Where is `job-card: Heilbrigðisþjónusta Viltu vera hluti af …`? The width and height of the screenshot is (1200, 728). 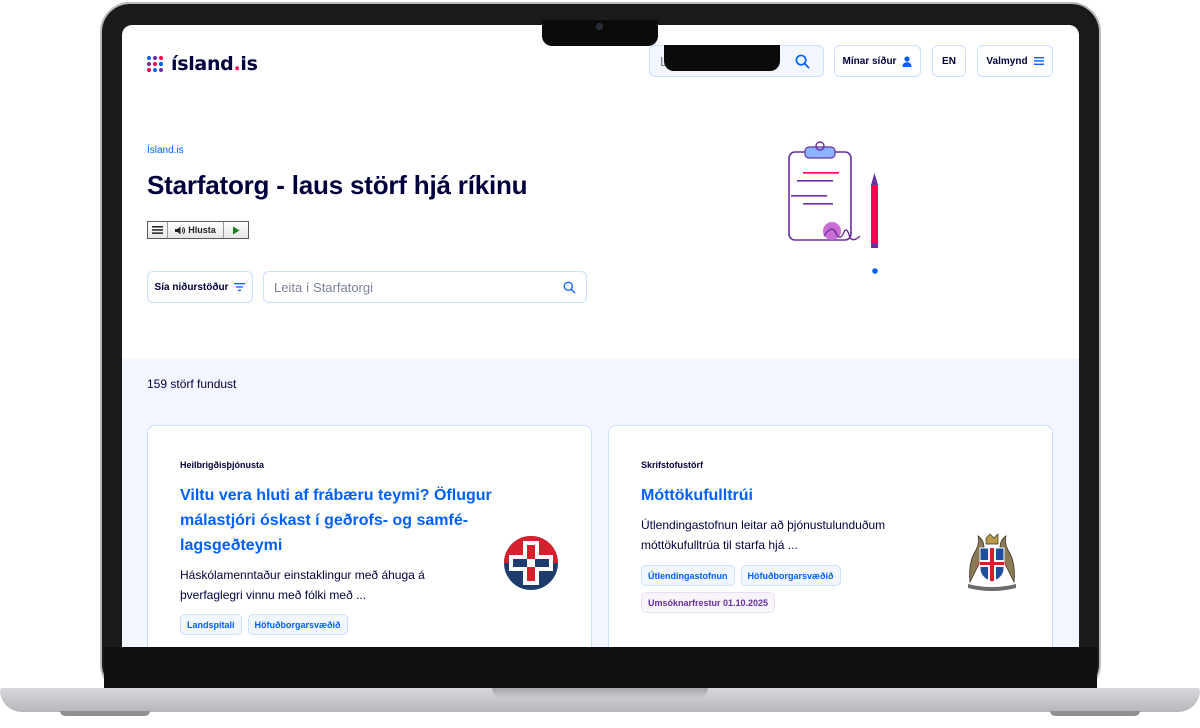
job-card: Heilbrigðisþjónusta Viltu vera hluti af … is located at coordinates (369, 536).